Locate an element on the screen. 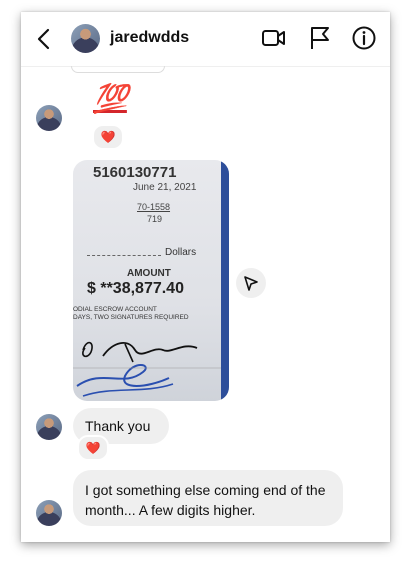 The image size is (410, 568). check-edge-strip is located at coordinates (225, 280).